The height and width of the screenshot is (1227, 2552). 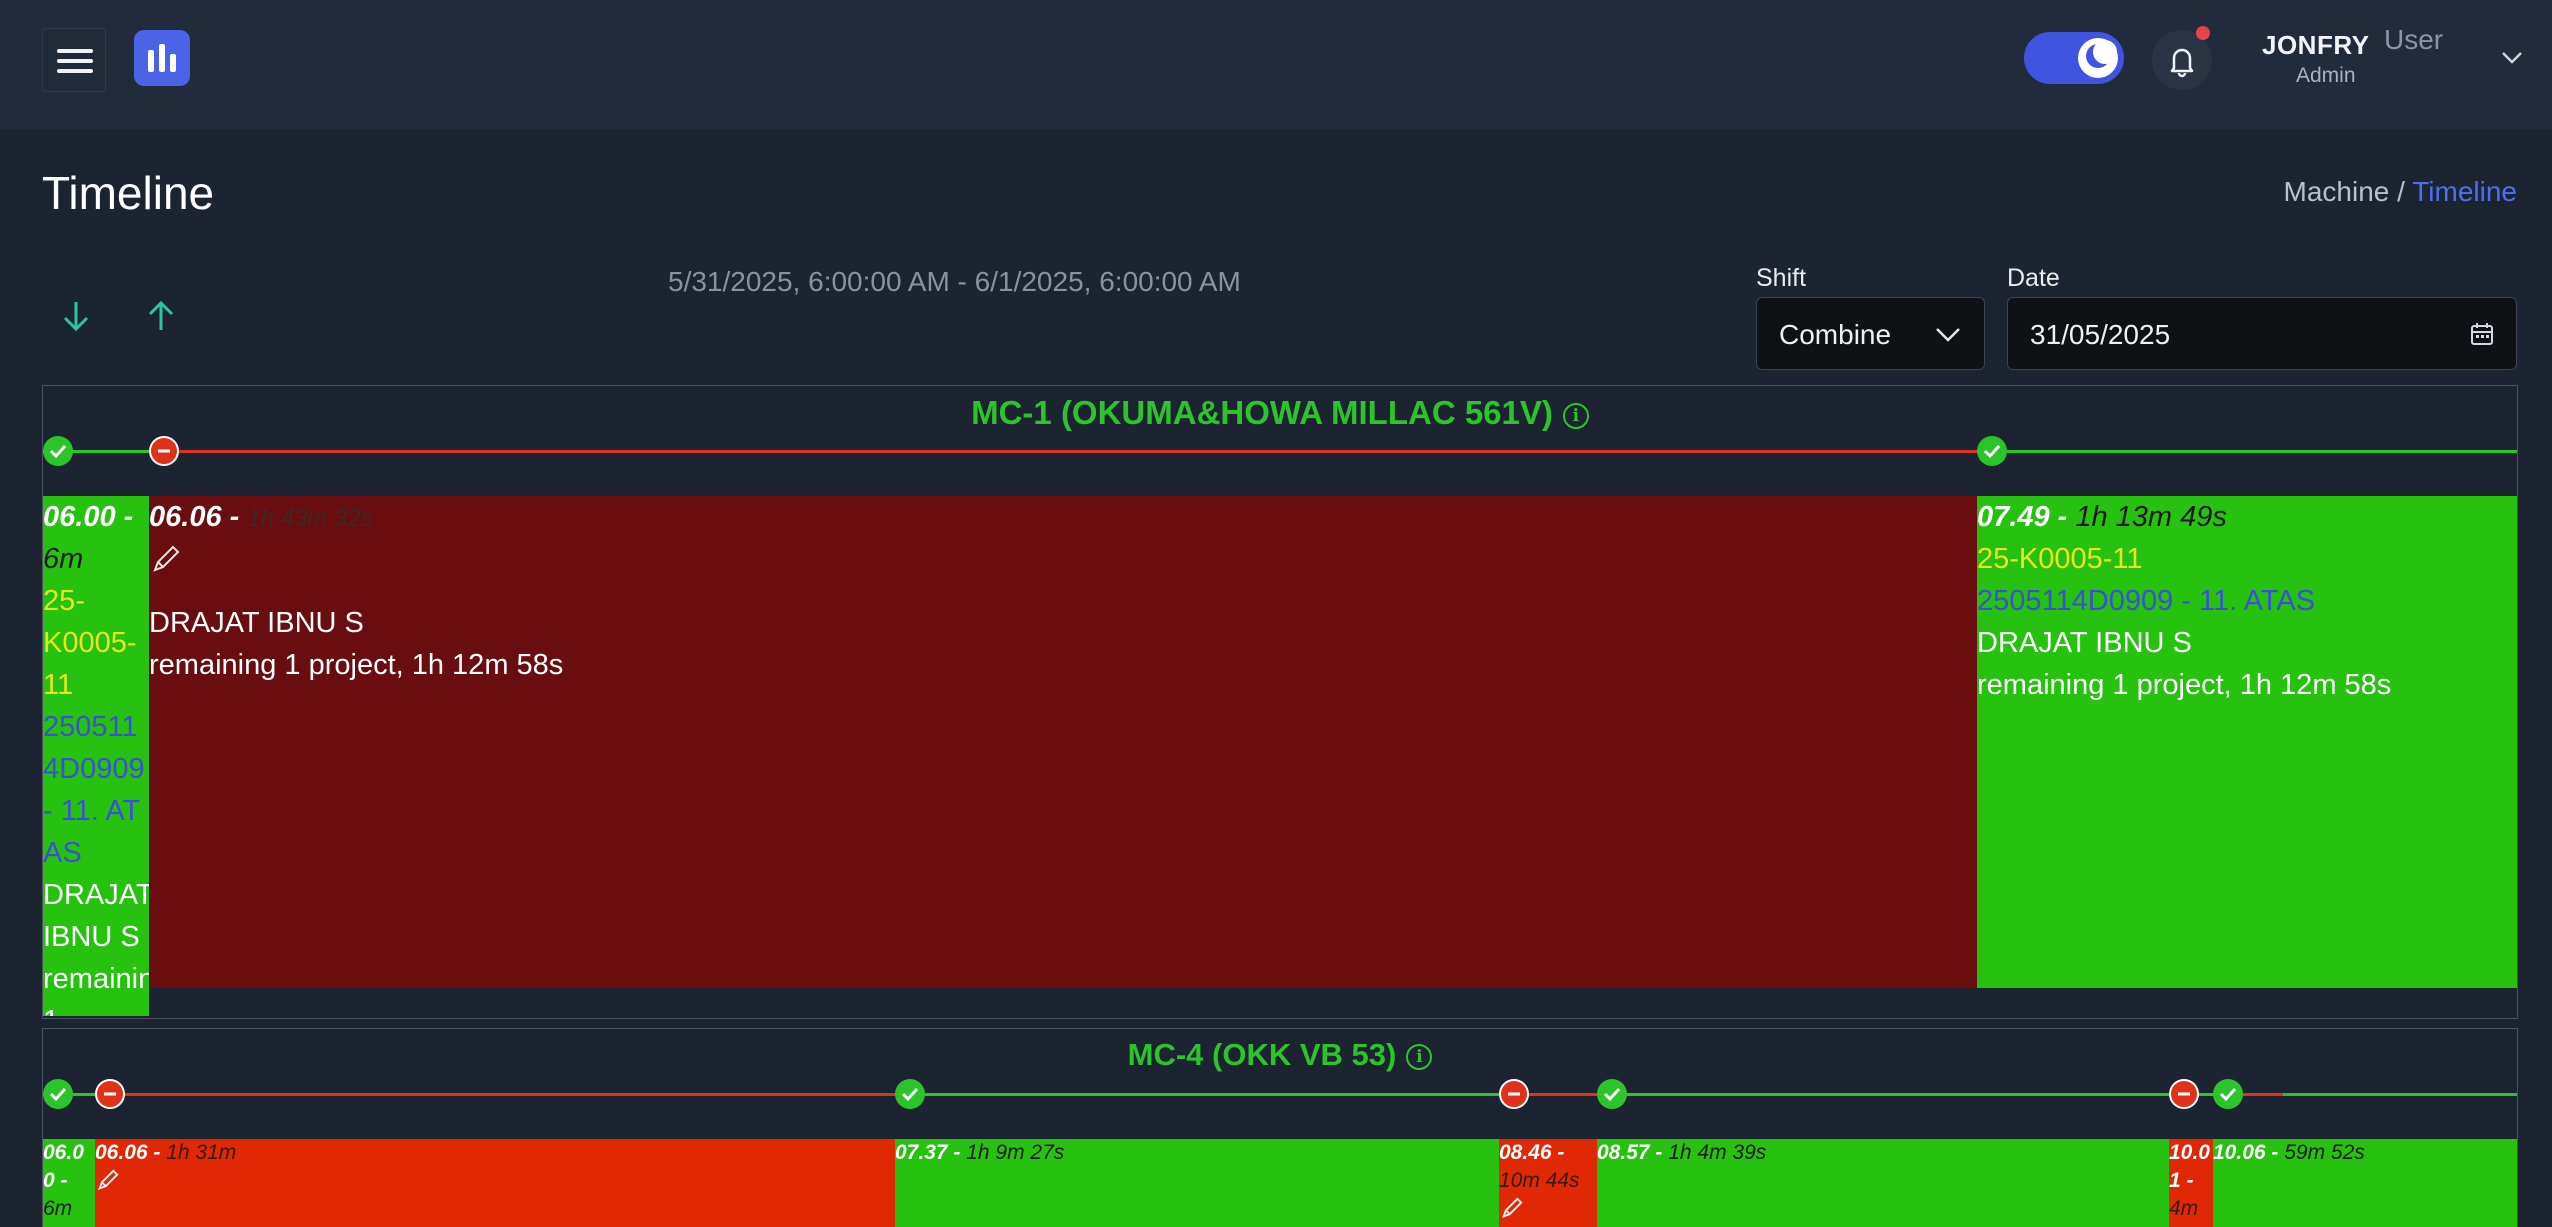 I want to click on page-title: Timeline, so click(x=128, y=193).